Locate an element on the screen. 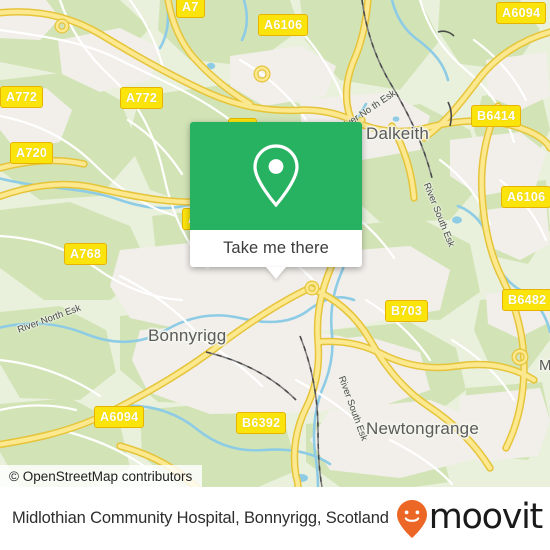 Image resolution: width=550 pixels, height=550 pixels. popup-header is located at coordinates (276, 176).